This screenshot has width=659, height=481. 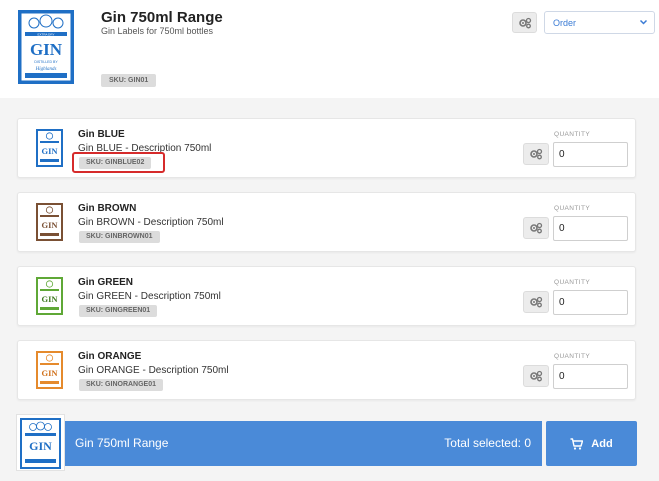 What do you see at coordinates (46, 62) in the screenshot?
I see `svg-text: DISTILLED BY` at bounding box center [46, 62].